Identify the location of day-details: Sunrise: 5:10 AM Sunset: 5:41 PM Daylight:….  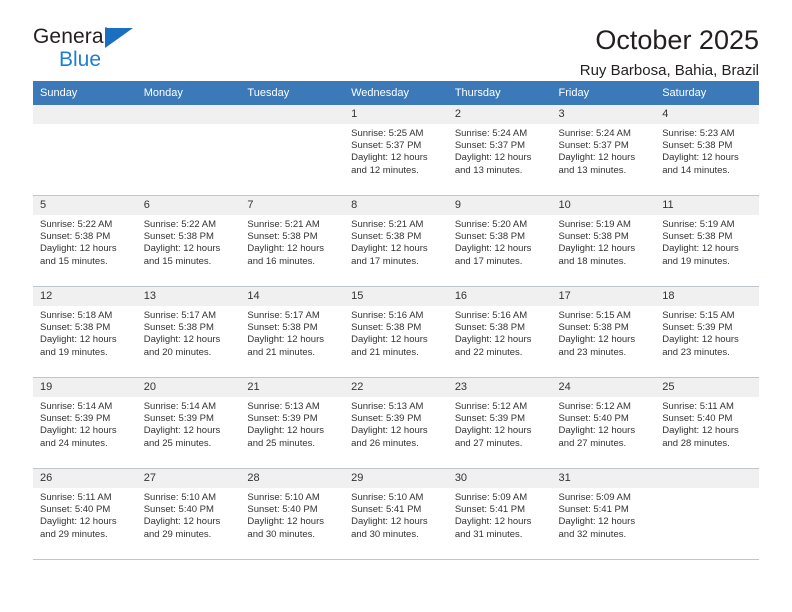
(396, 514).